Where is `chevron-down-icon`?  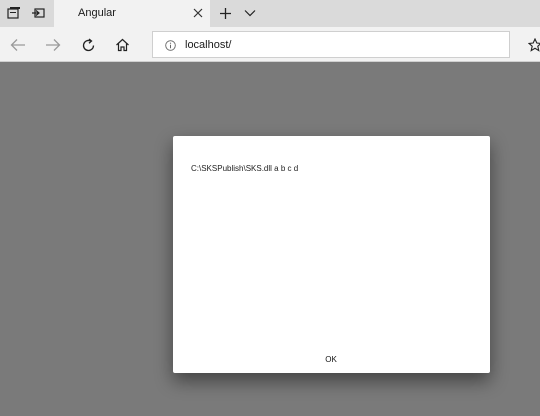 chevron-down-icon is located at coordinates (250, 13).